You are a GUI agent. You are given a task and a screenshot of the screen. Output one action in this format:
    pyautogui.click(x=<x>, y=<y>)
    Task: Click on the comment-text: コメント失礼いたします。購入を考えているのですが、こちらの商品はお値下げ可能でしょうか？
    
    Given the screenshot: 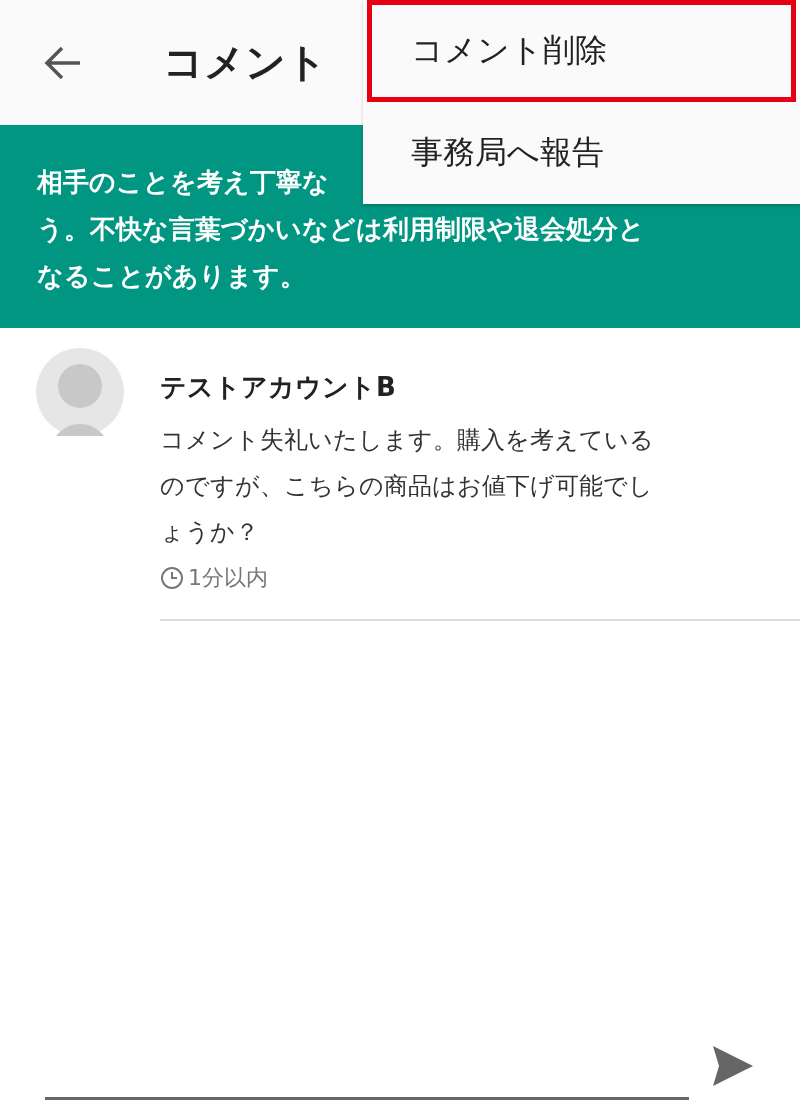 What is the action you would take?
    pyautogui.click(x=407, y=486)
    